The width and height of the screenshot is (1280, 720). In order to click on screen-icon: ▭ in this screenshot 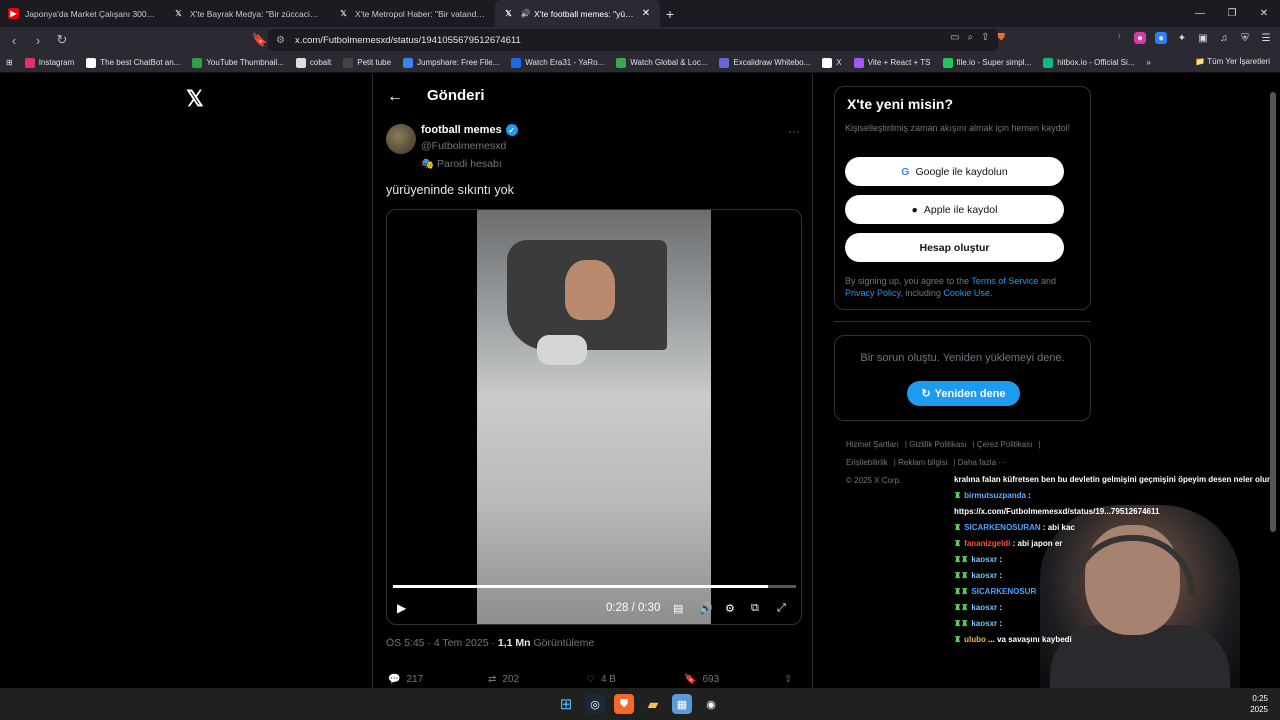, I will do `click(954, 37)`.